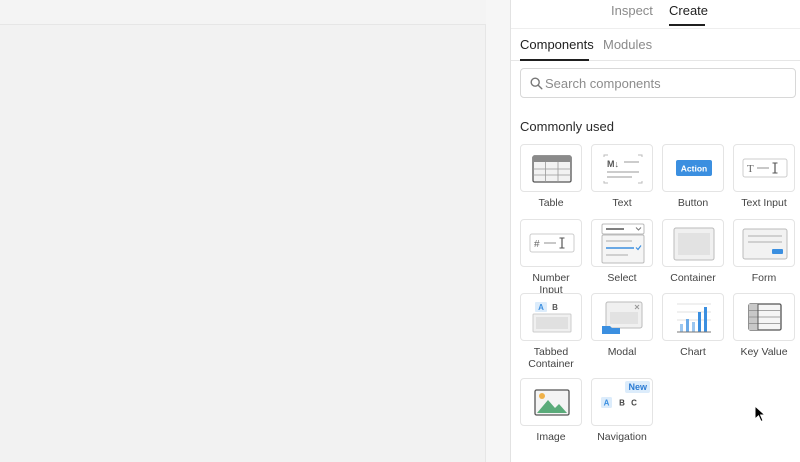 This screenshot has height=462, width=800. What do you see at coordinates (764, 352) in the screenshot?
I see `component-label: Key Value` at bounding box center [764, 352].